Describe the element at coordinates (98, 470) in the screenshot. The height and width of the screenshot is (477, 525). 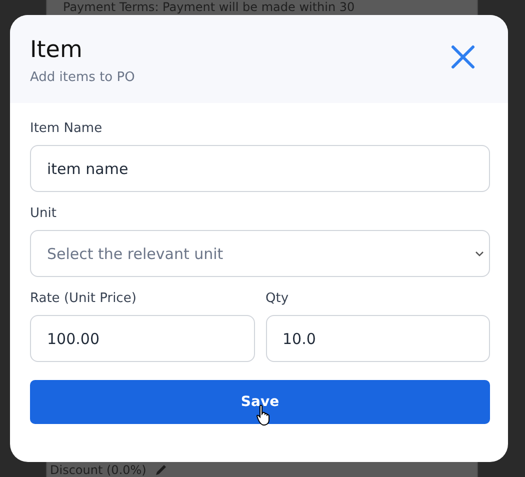
I see `background-text: Discount (0.0%)` at that location.